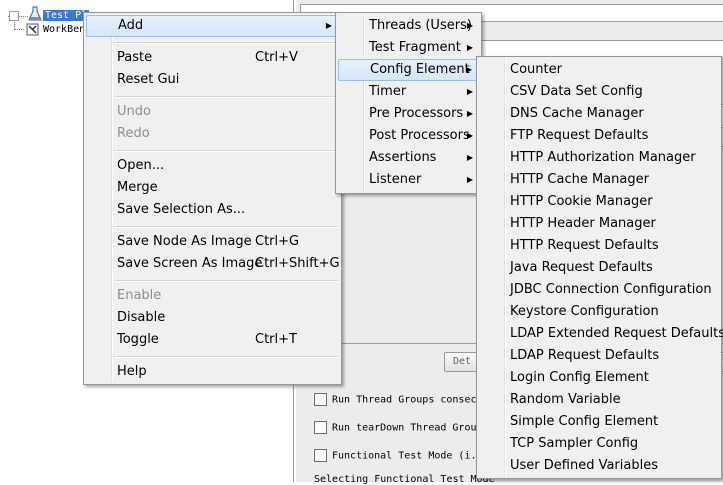  What do you see at coordinates (297, 263) in the screenshot?
I see `menu-item-save-screen-as-image-shortcut: Ctrl+Shift+G` at bounding box center [297, 263].